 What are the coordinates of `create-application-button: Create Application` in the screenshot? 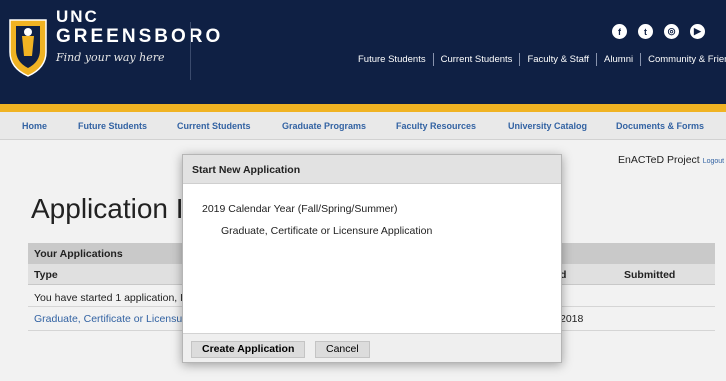 It's located at (248, 349).